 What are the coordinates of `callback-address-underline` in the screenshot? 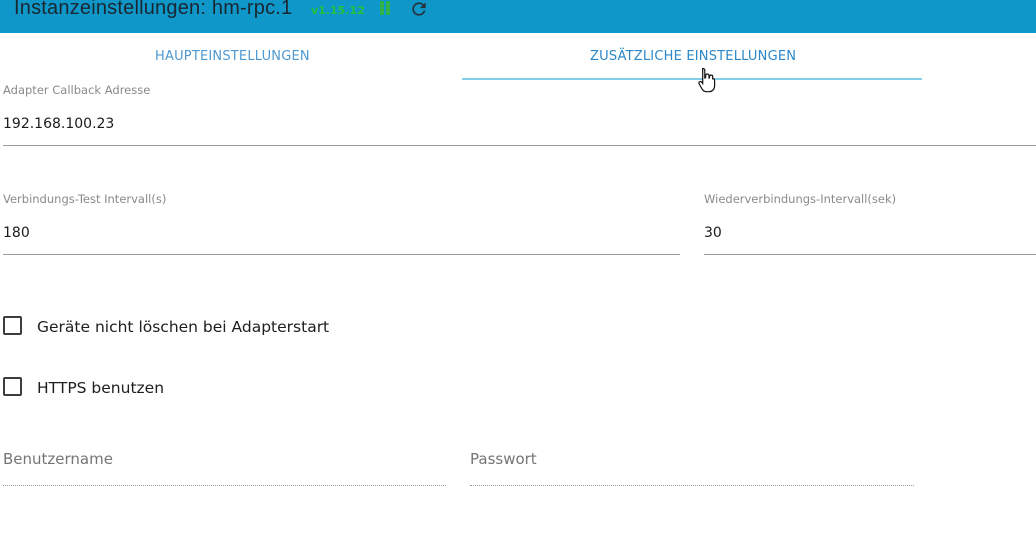 It's located at (519, 145).